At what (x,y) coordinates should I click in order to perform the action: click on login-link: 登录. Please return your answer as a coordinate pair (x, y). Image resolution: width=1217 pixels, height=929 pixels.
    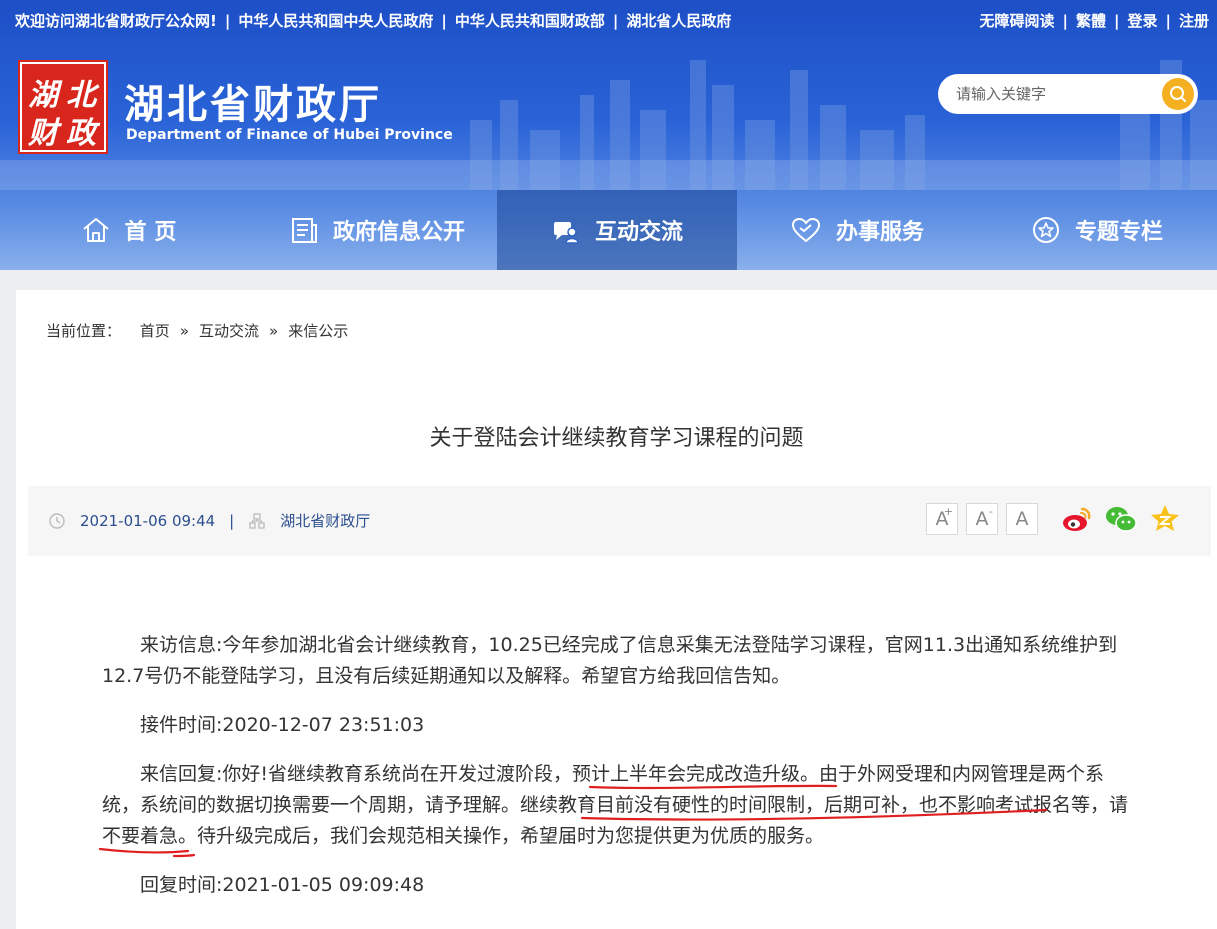
    Looking at the image, I should click on (1142, 21).